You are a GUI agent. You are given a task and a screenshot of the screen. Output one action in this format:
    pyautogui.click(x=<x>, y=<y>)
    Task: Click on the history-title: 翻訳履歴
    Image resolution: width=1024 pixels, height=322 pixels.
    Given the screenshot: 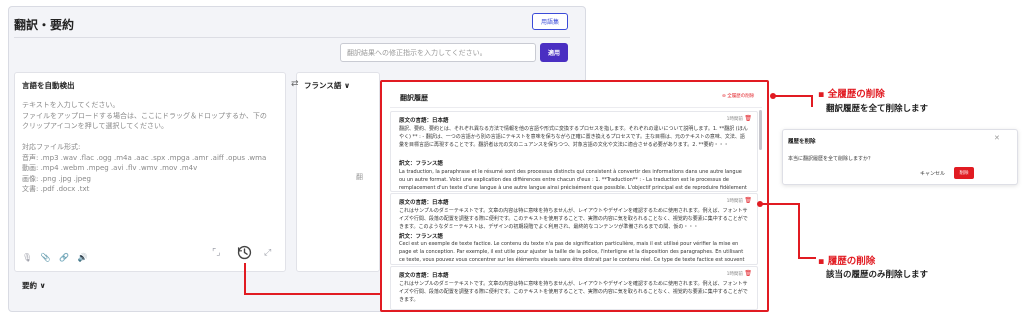 What is the action you would take?
    pyautogui.click(x=414, y=98)
    